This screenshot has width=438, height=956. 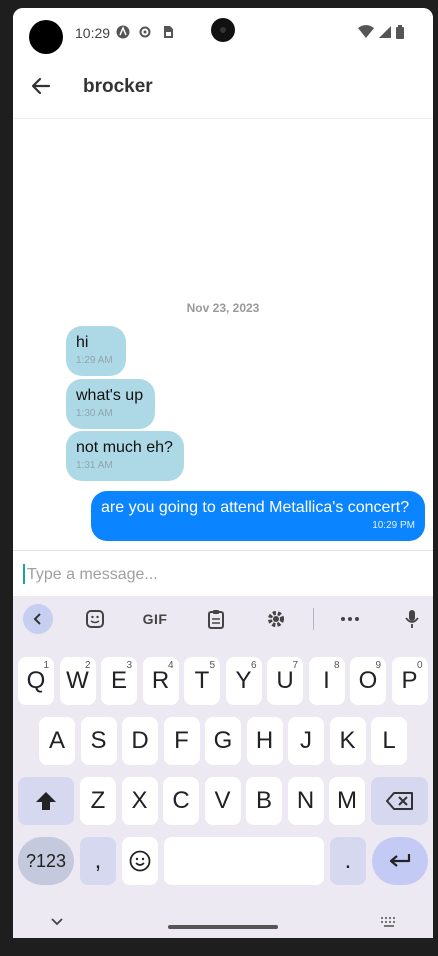 What do you see at coordinates (46, 665) in the screenshot?
I see `key-hint: 1` at bounding box center [46, 665].